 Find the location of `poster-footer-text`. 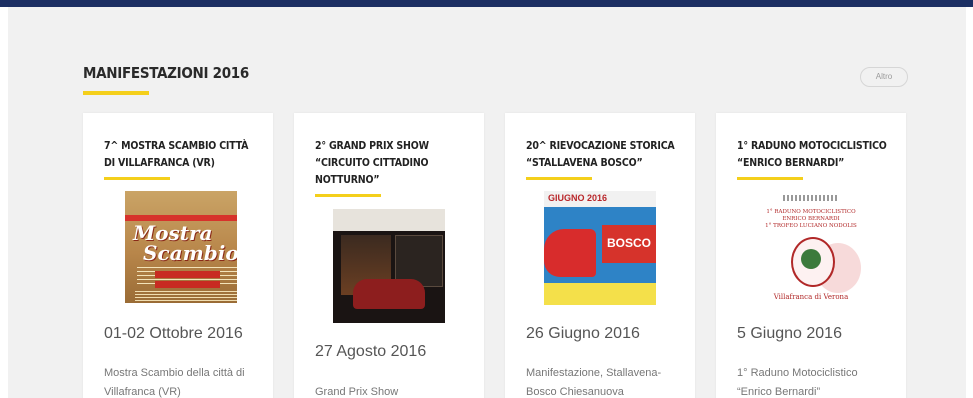

poster-footer-text is located at coordinates (186, 297).